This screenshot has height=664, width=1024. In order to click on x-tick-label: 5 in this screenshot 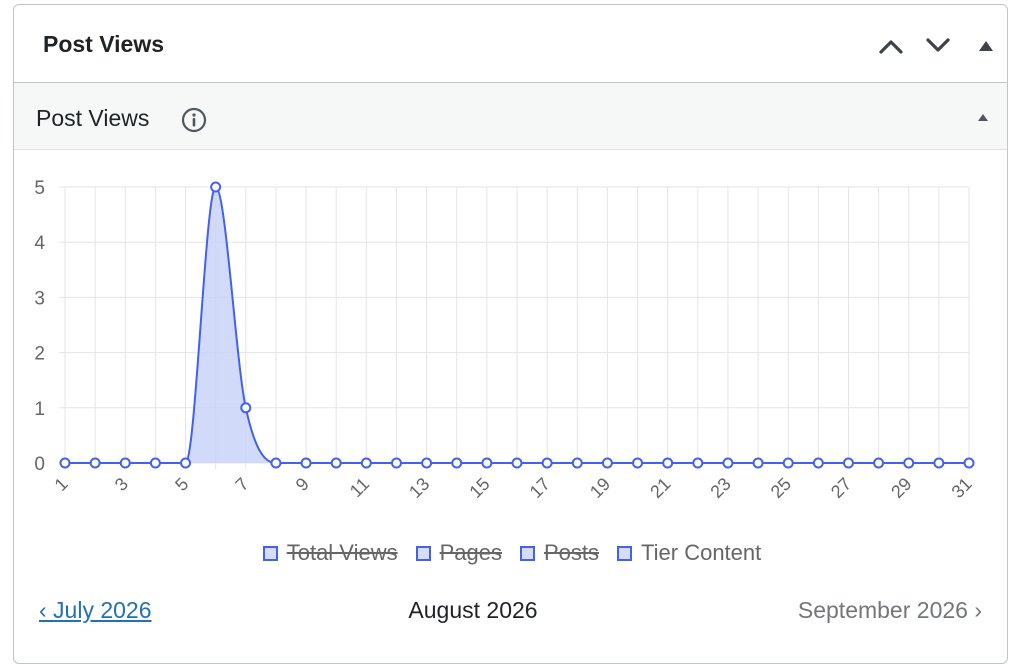, I will do `click(181, 484)`.